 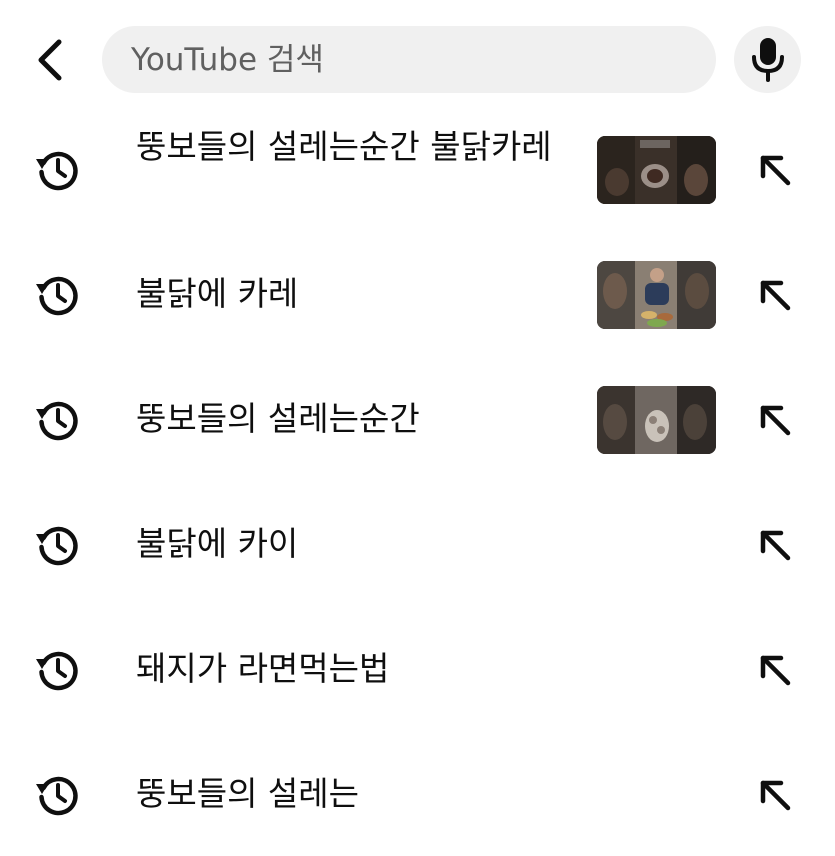 I want to click on suggestion-row: 뚱보들의 설레는순간, so click(x=417, y=418).